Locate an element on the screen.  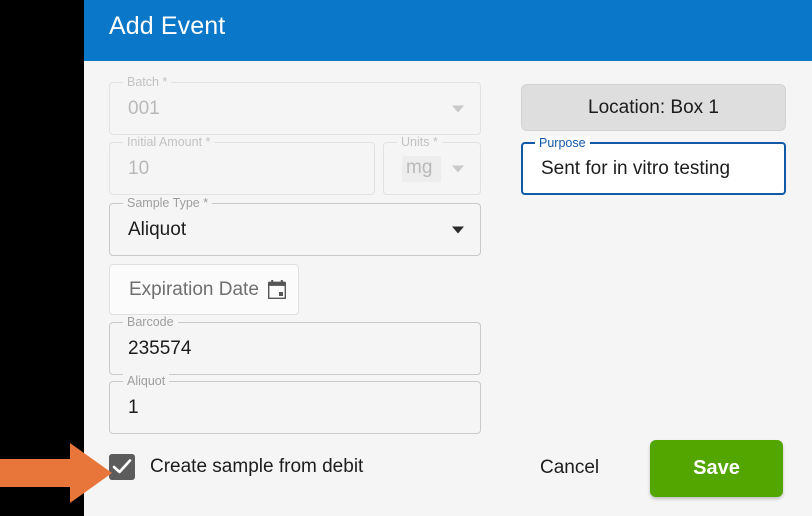
barcode-label: Barcode is located at coordinates (150, 322).